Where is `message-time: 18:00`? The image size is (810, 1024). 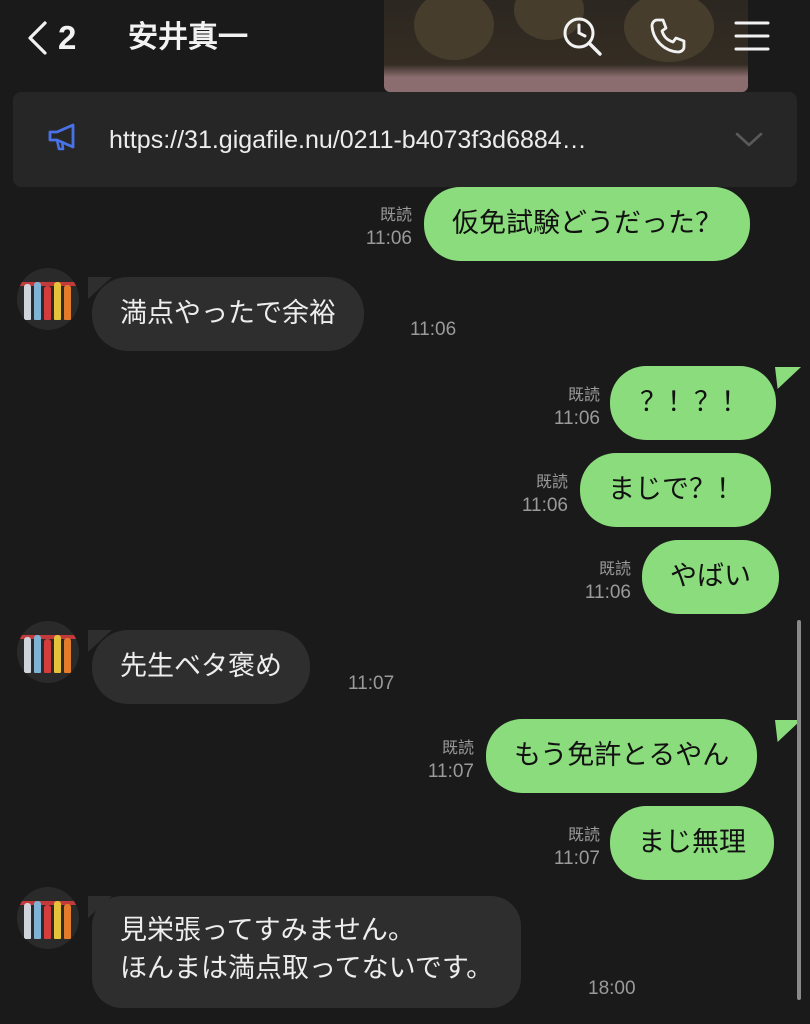
message-time: 18:00 is located at coordinates (612, 988).